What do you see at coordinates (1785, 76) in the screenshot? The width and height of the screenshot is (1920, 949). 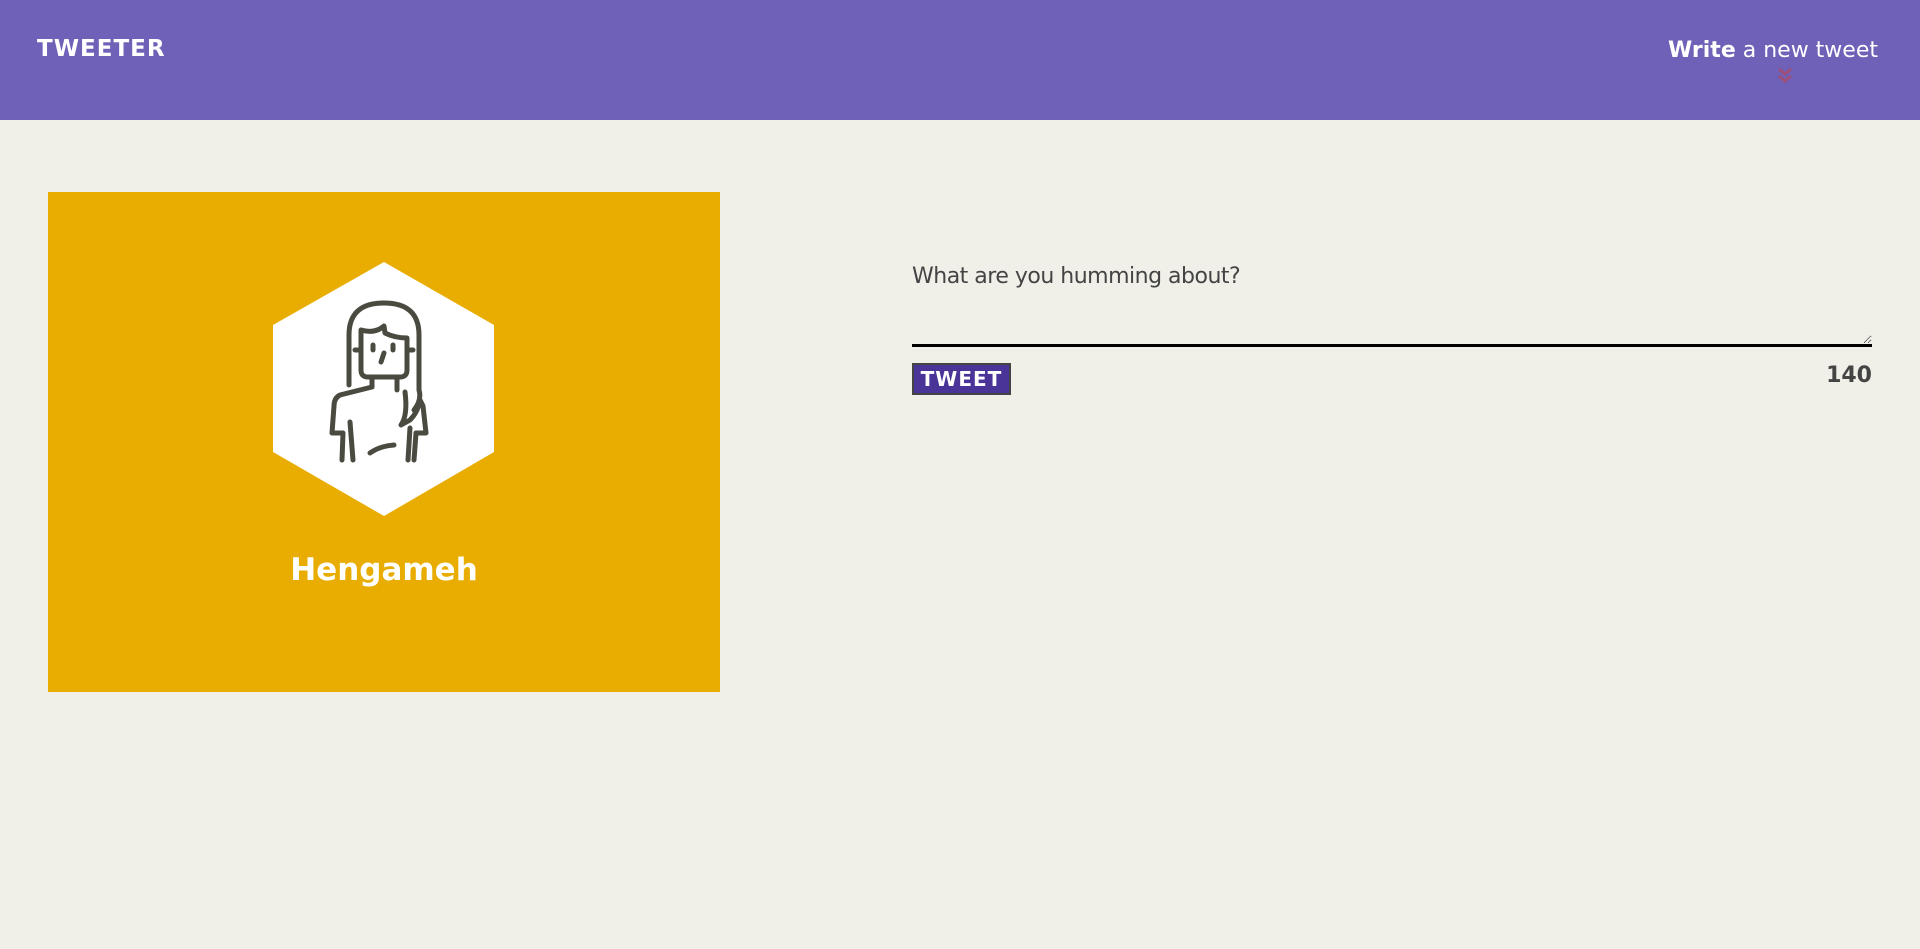 I see `double-chevron-down-icon` at bounding box center [1785, 76].